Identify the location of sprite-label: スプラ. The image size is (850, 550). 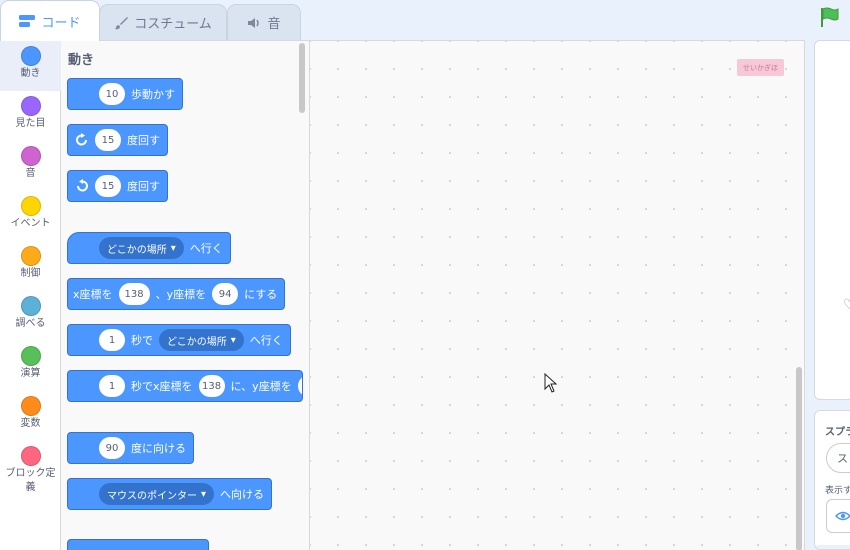
(837, 432).